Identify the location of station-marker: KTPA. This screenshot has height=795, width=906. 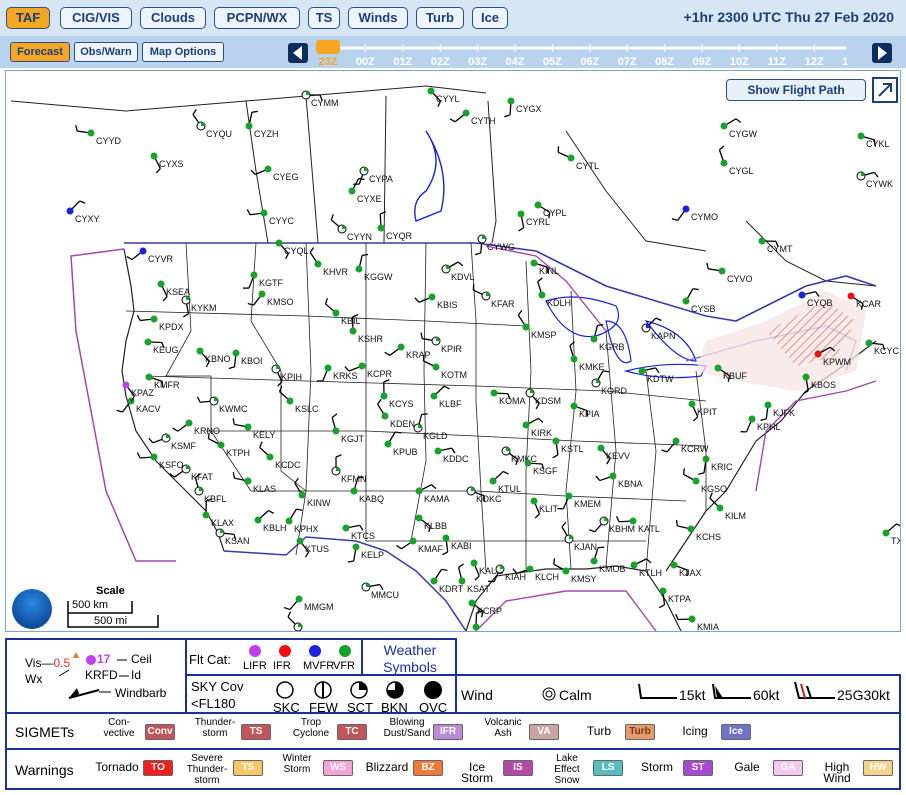
(674, 598).